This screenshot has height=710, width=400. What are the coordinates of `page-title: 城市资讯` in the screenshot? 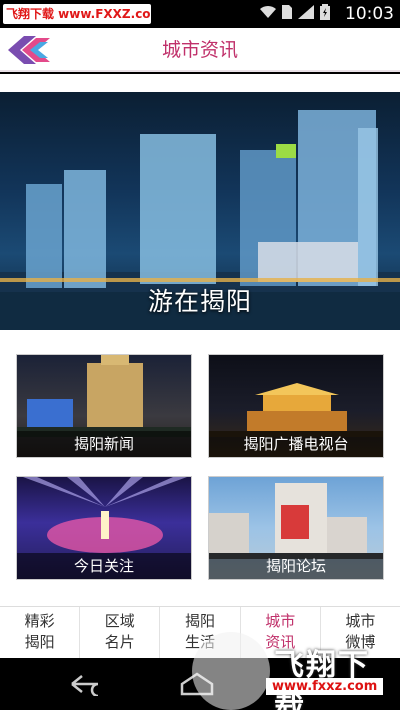 It's located at (199, 50).